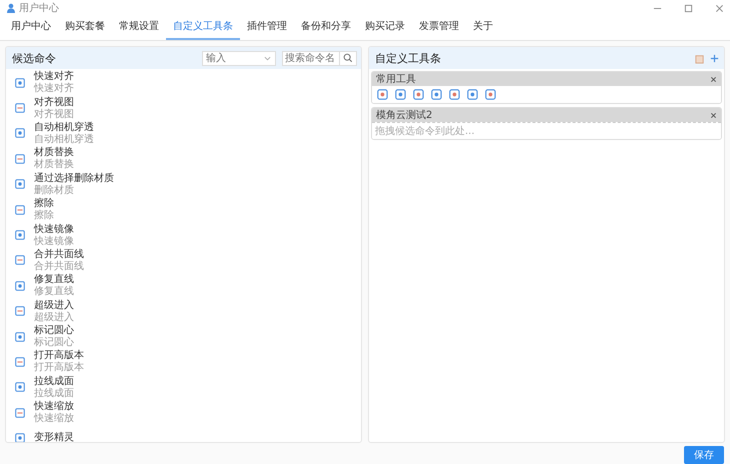  Describe the element at coordinates (311, 58) in the screenshot. I see `search-field: 搜索命令名` at that location.